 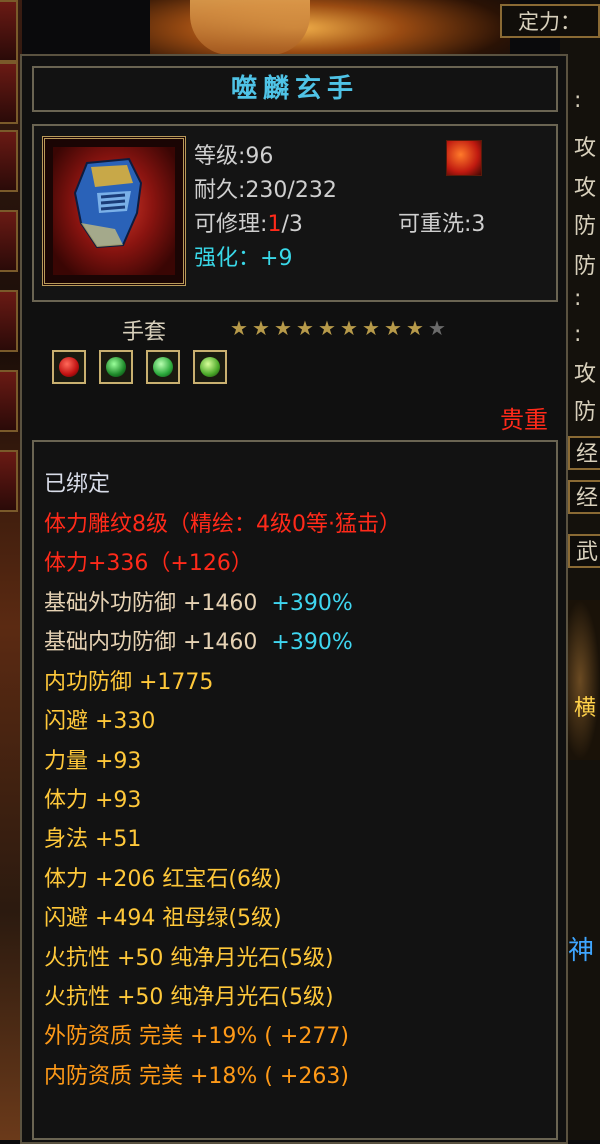 I want to click on star-rating: ★ ★ ★ ★ ★ ★ ★ ★ ★ ★, so click(x=338, y=328).